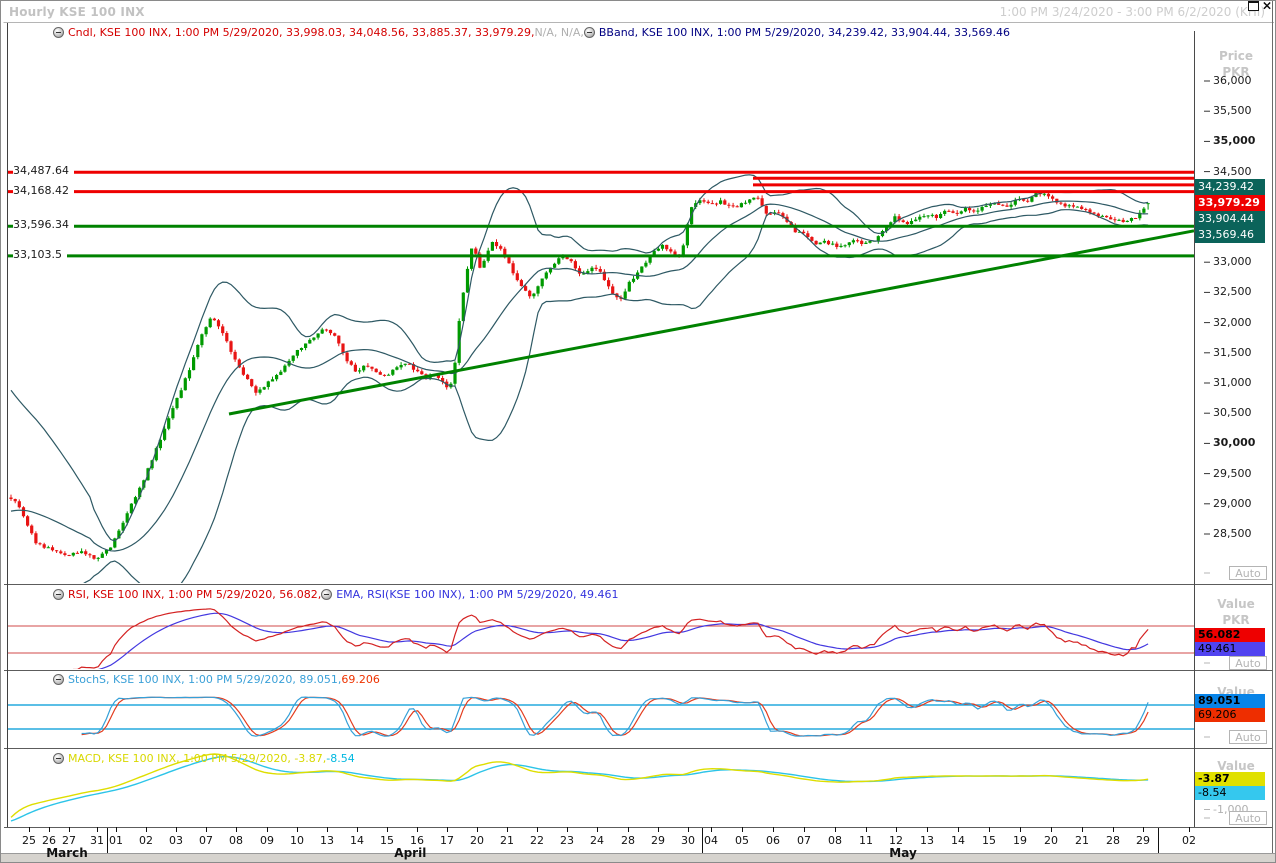 This screenshot has width=1276, height=863. What do you see at coordinates (905, 854) in the screenshot?
I see `month-label: May 2020` at bounding box center [905, 854].